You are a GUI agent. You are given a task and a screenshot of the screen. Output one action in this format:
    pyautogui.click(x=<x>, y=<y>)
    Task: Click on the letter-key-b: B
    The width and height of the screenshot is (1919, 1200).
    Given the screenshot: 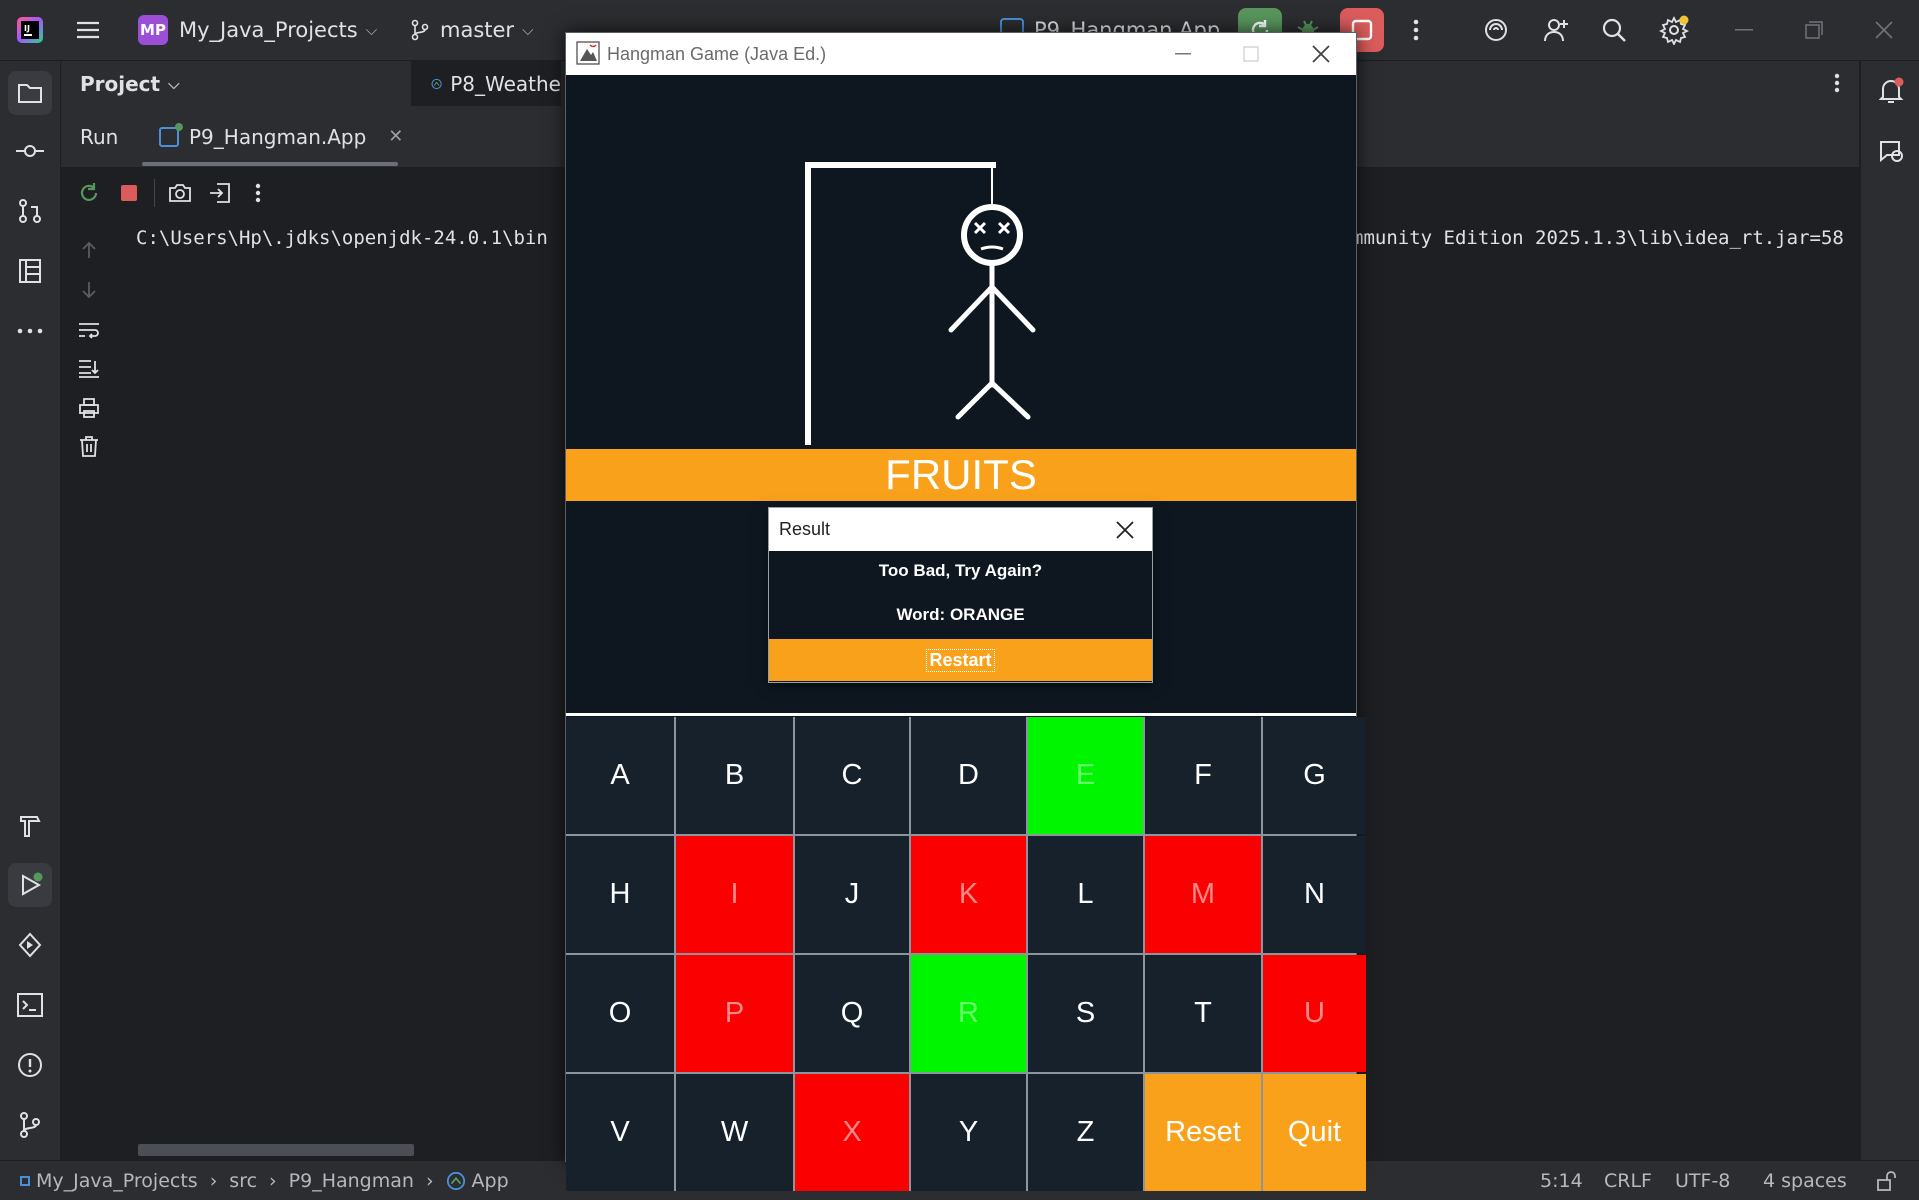 What is the action you would take?
    pyautogui.click(x=734, y=775)
    